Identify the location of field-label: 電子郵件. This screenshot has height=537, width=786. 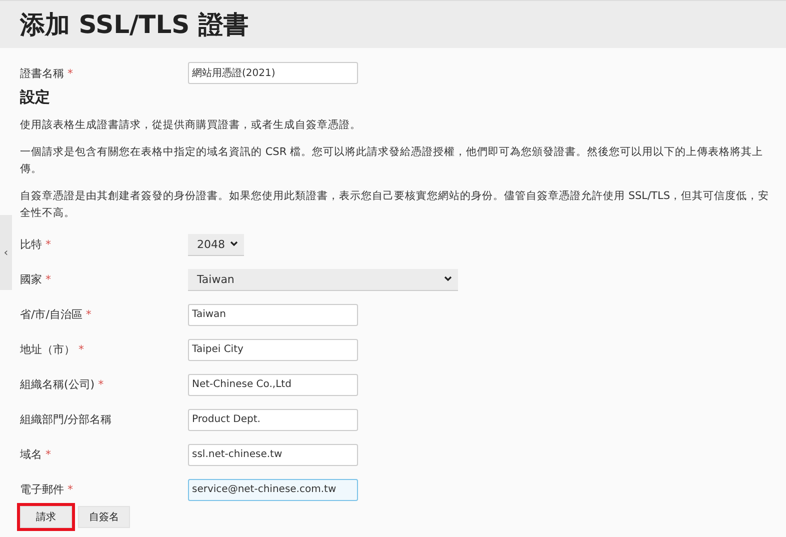
(42, 489).